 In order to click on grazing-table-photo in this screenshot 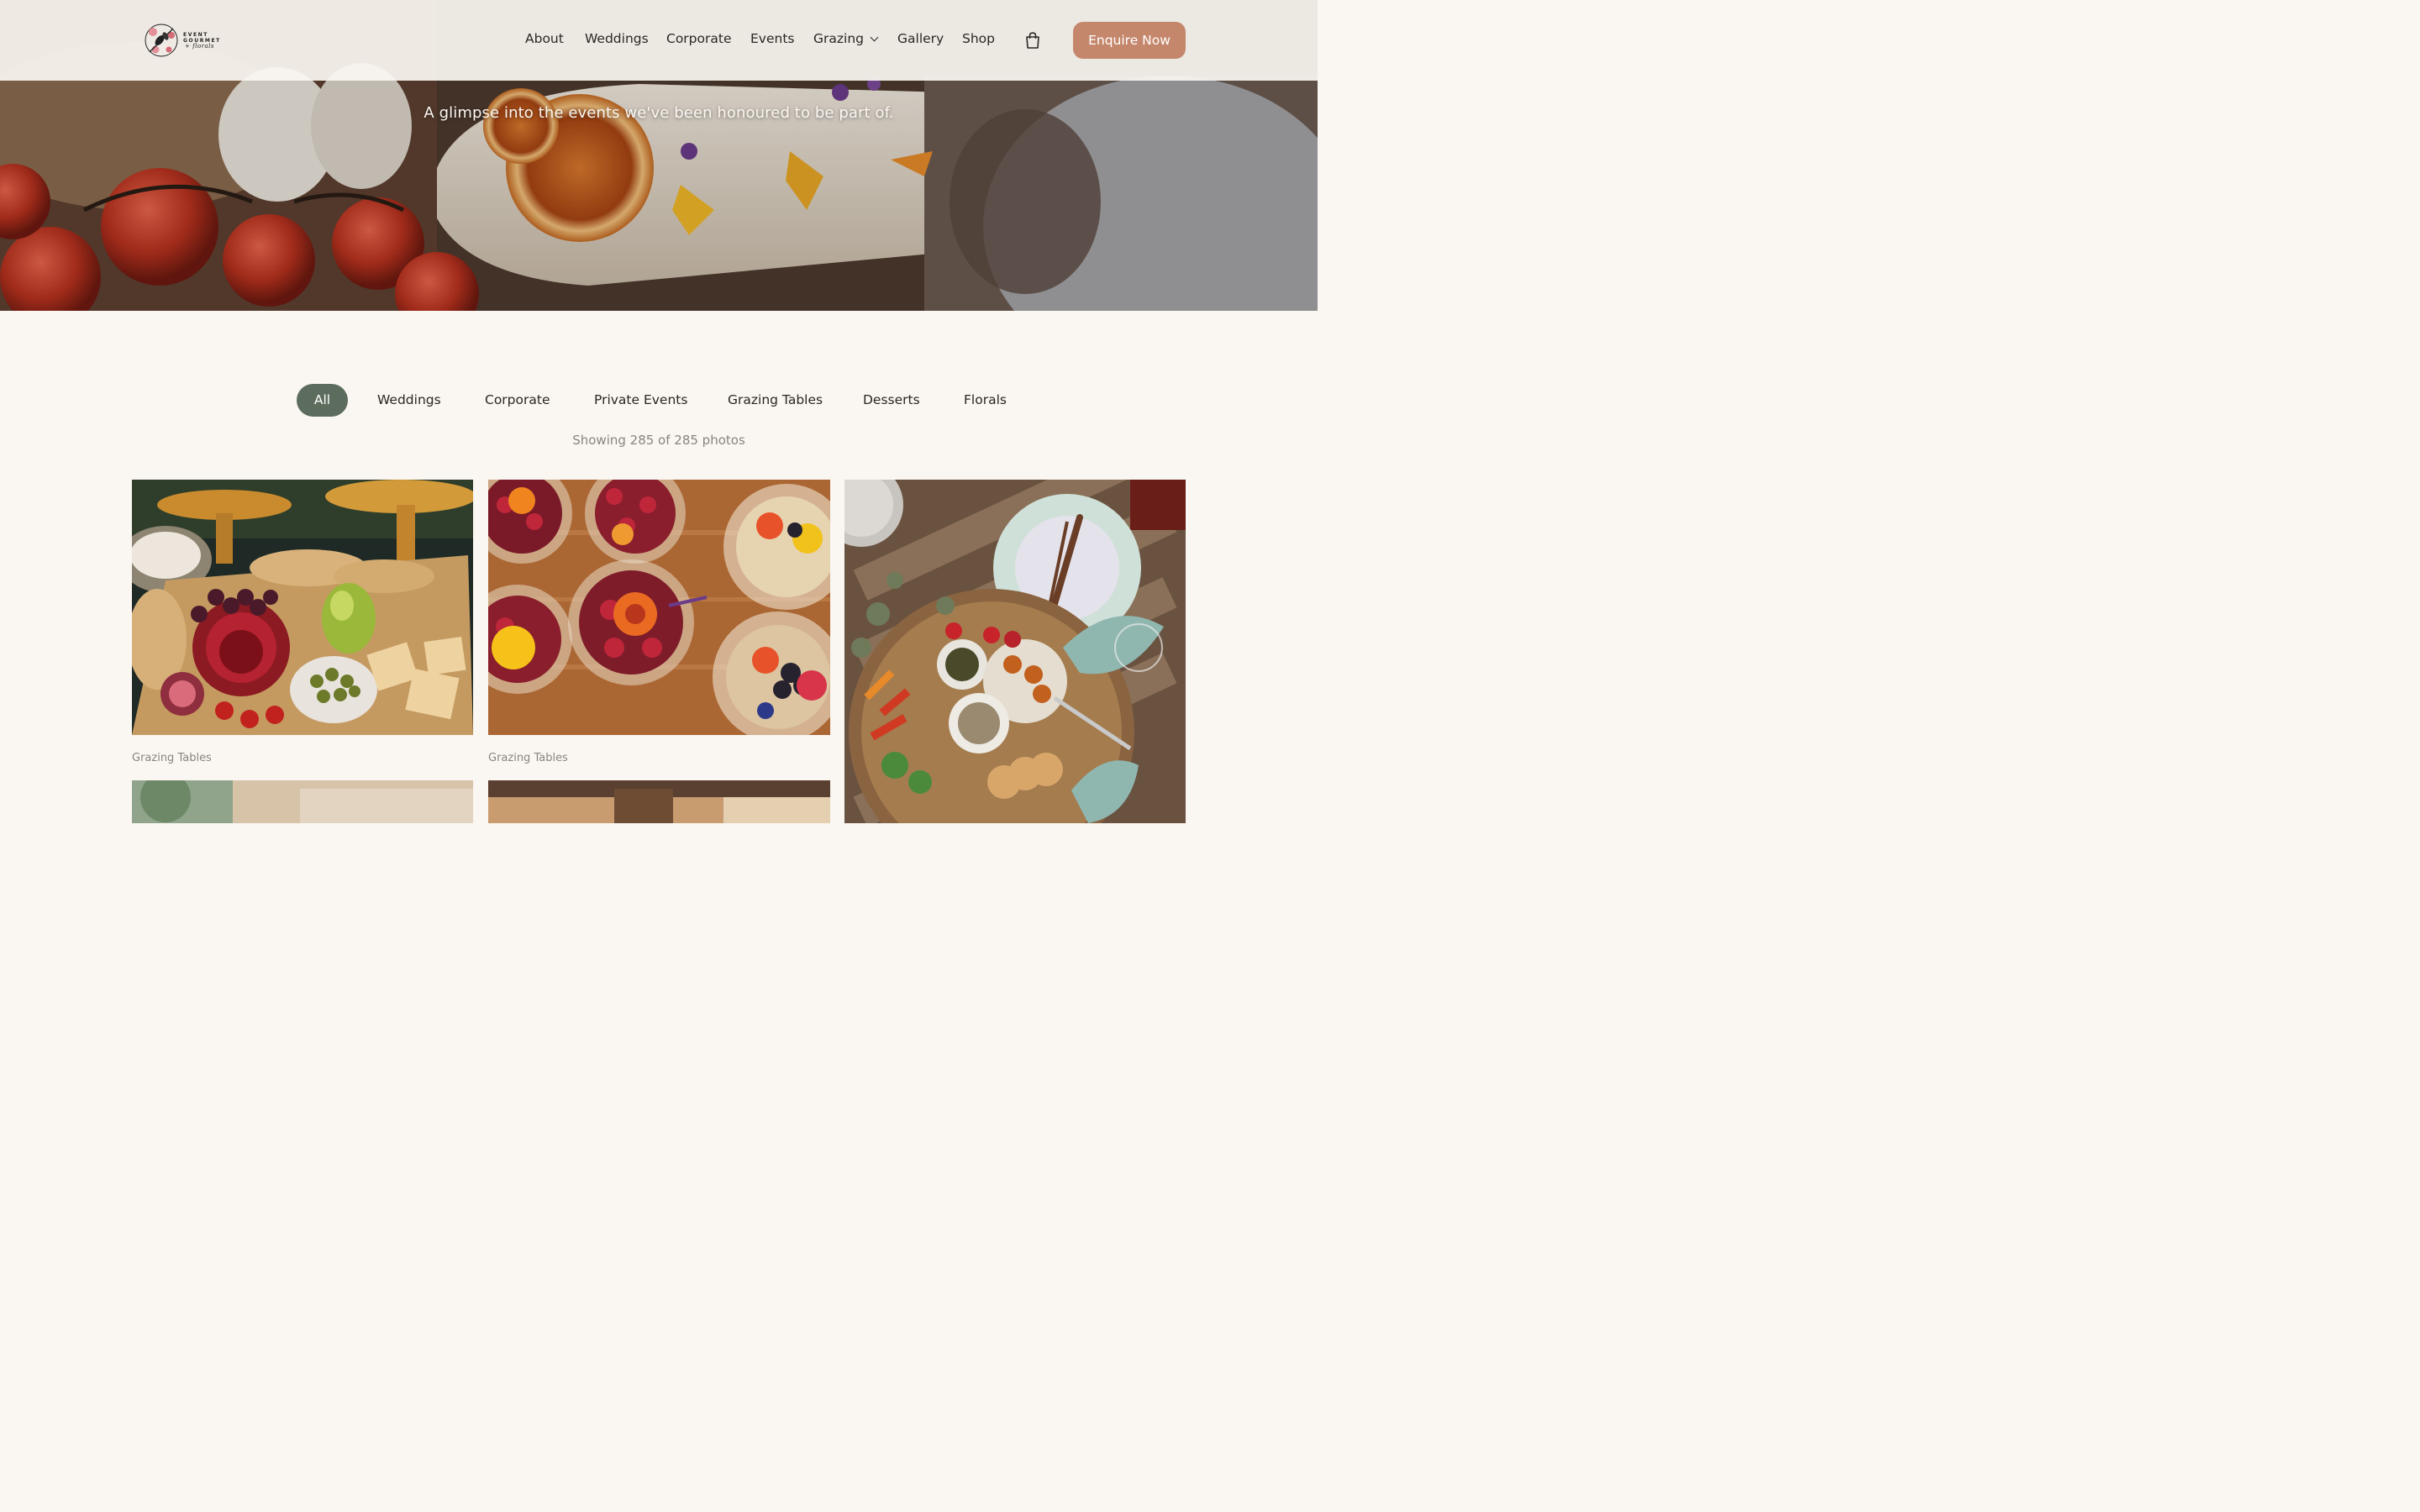, I will do `click(302, 607)`.